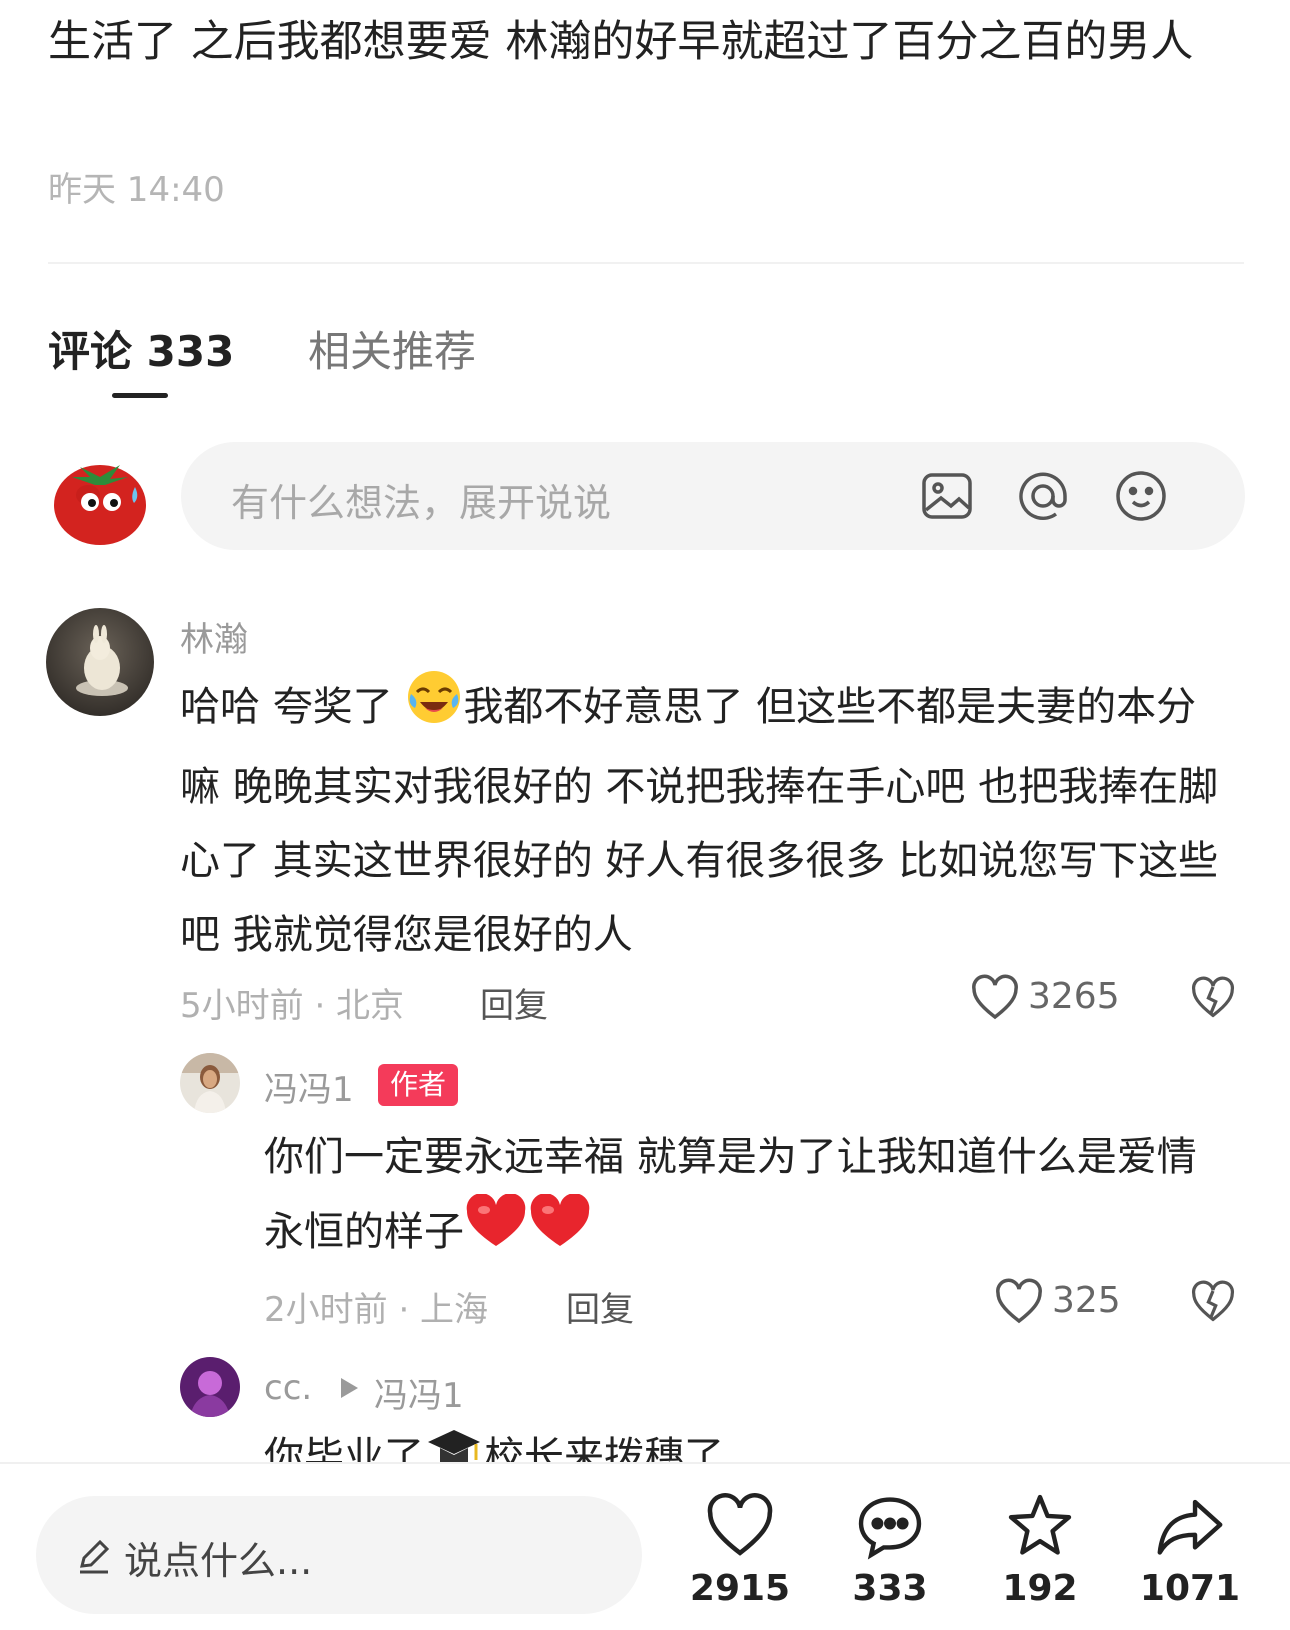  Describe the element at coordinates (740, 1588) in the screenshot. I see `like-count: 2915` at that location.